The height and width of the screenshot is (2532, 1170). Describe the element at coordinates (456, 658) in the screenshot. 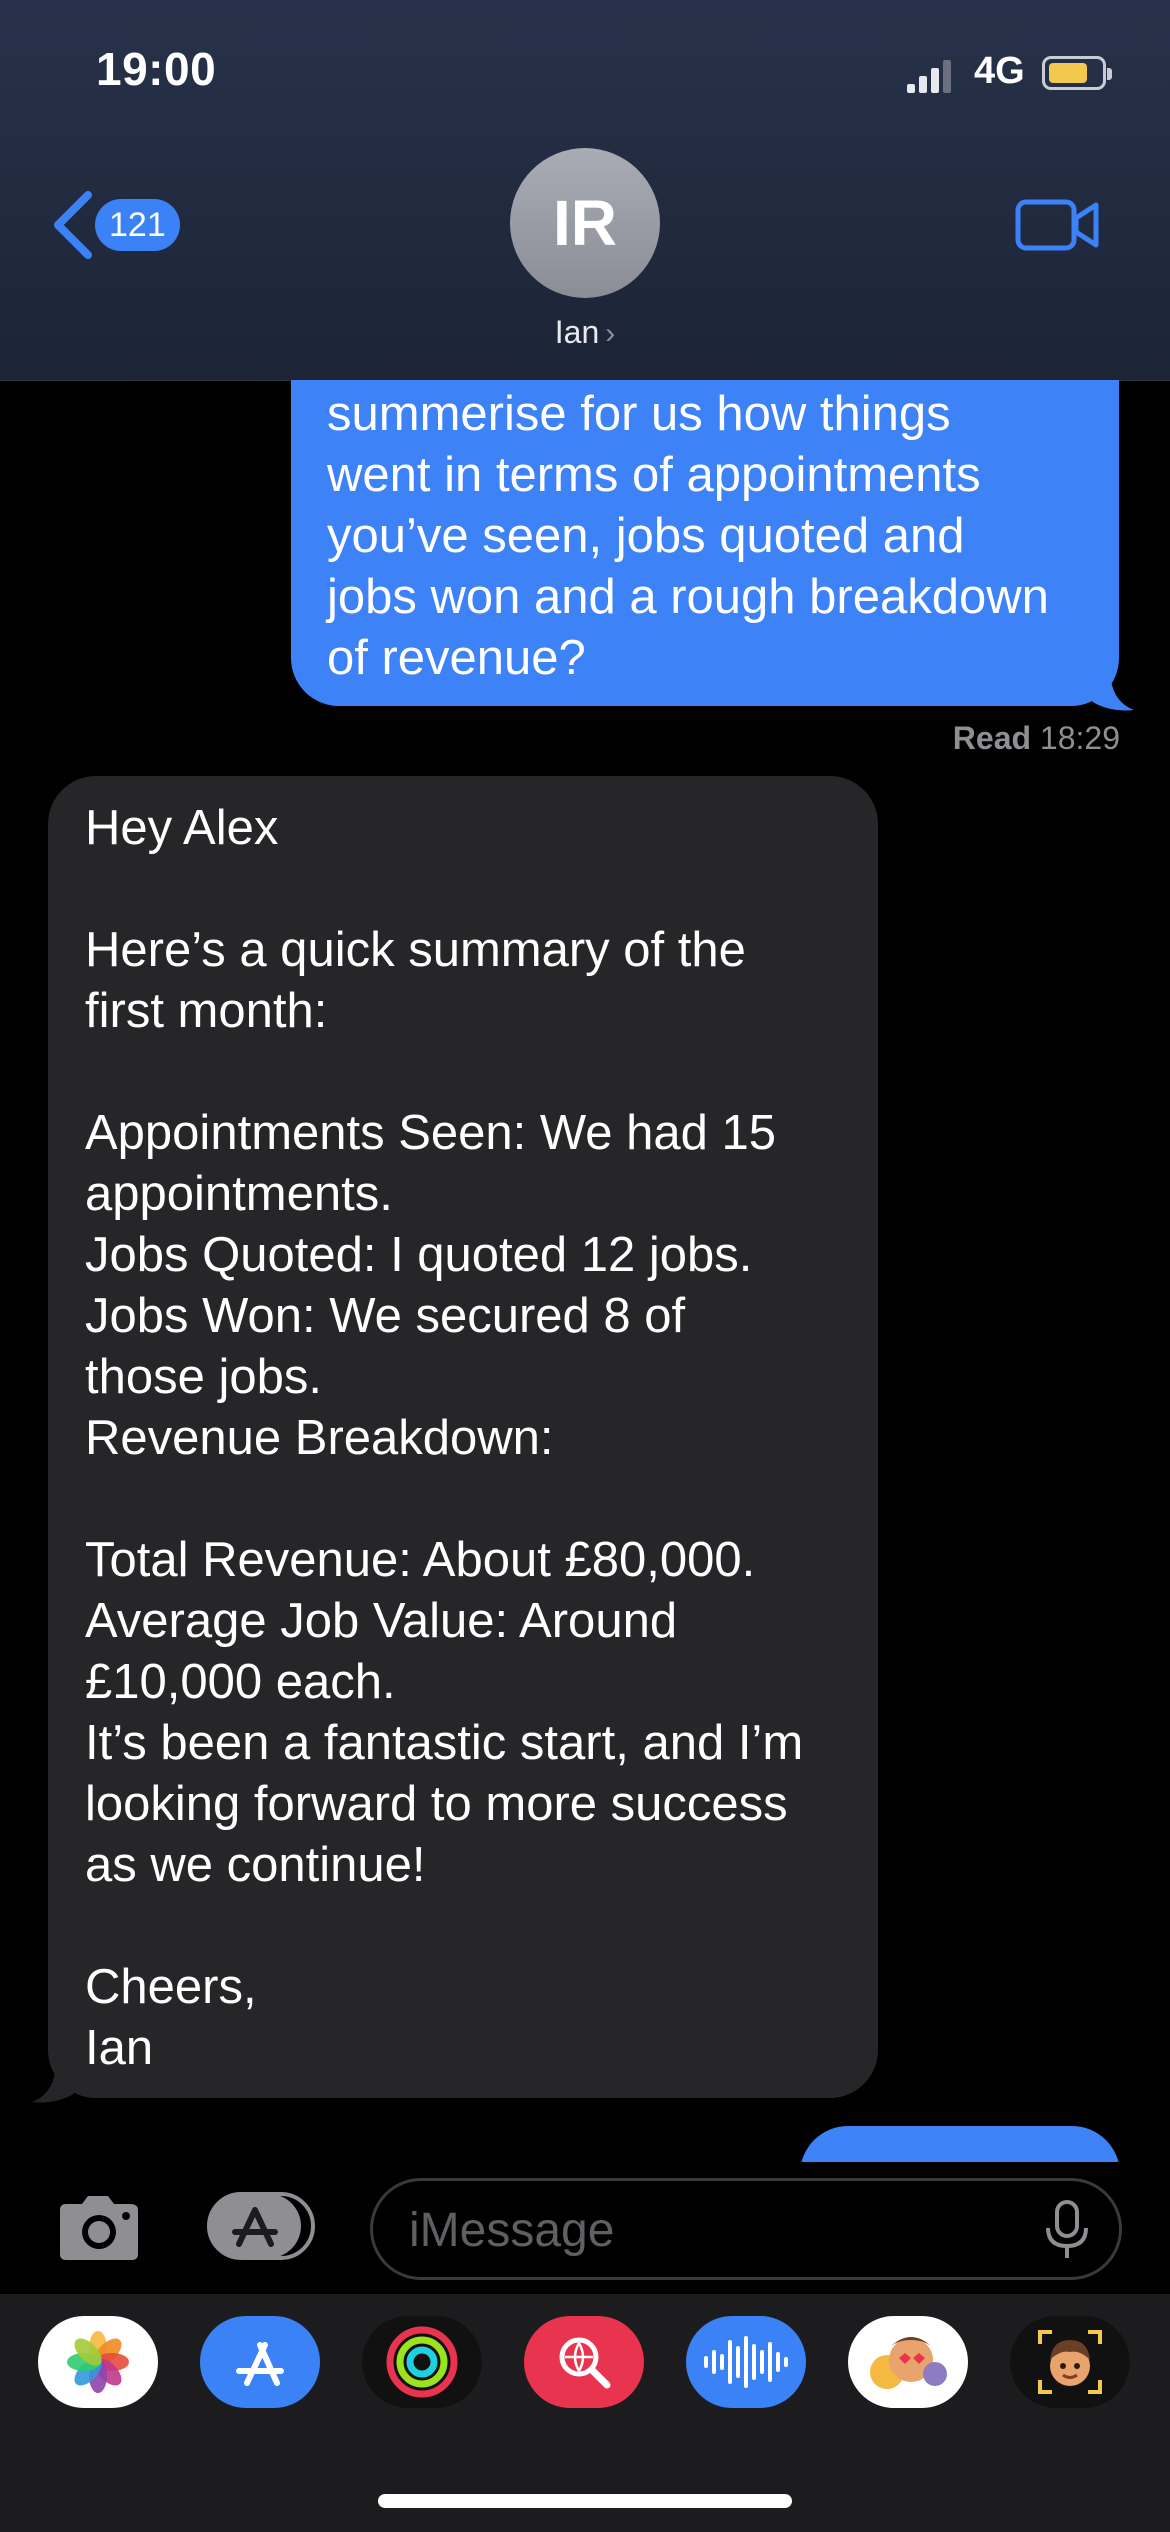

I see `message-line: of revenue?` at that location.